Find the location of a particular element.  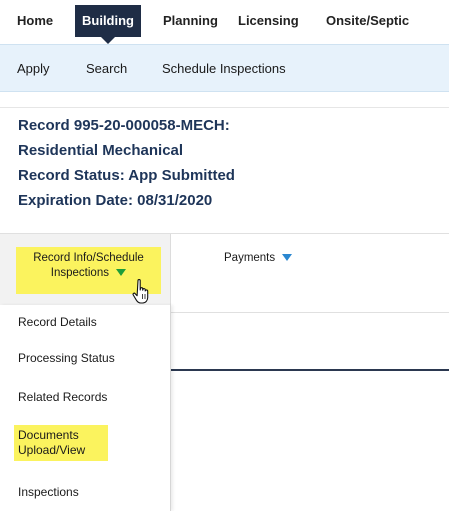

nav-item-licensing: Licensing is located at coordinates (268, 20).